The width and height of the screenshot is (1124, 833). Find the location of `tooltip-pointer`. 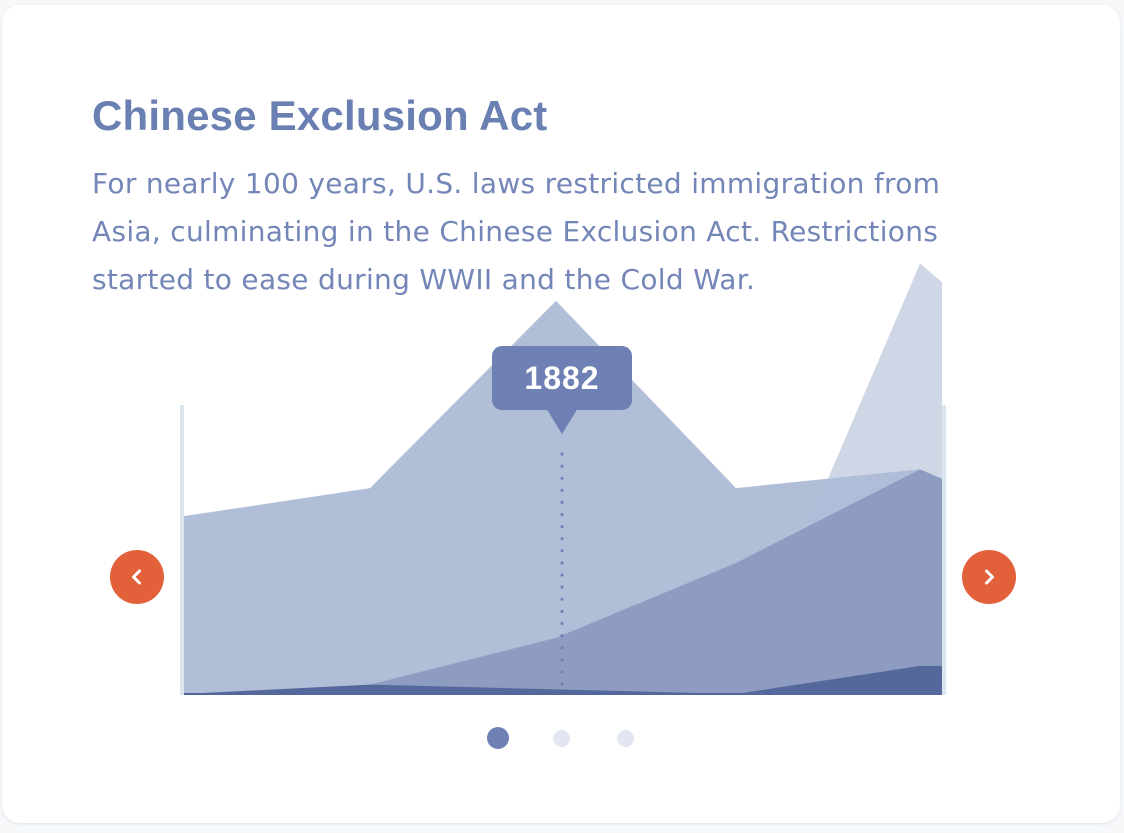

tooltip-pointer is located at coordinates (562, 421).